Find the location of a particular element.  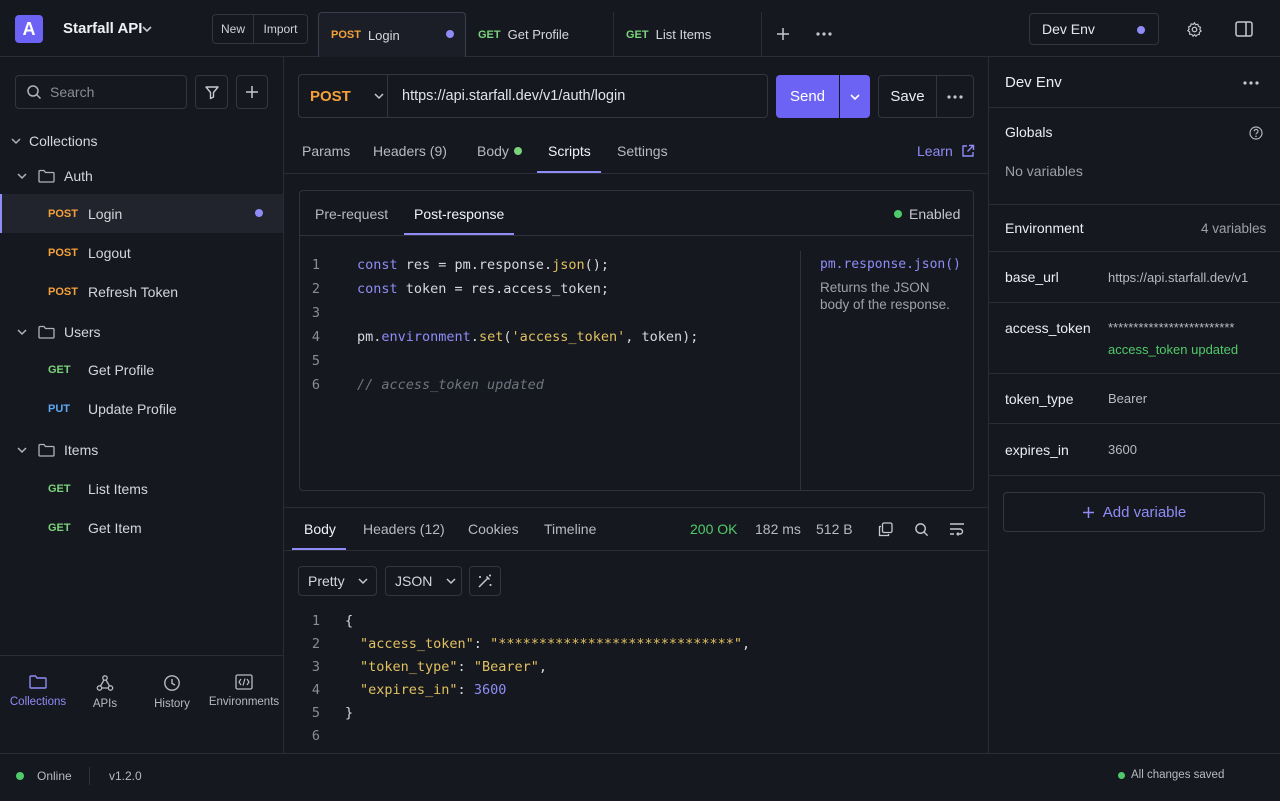

gear-icon is located at coordinates (1194, 29).